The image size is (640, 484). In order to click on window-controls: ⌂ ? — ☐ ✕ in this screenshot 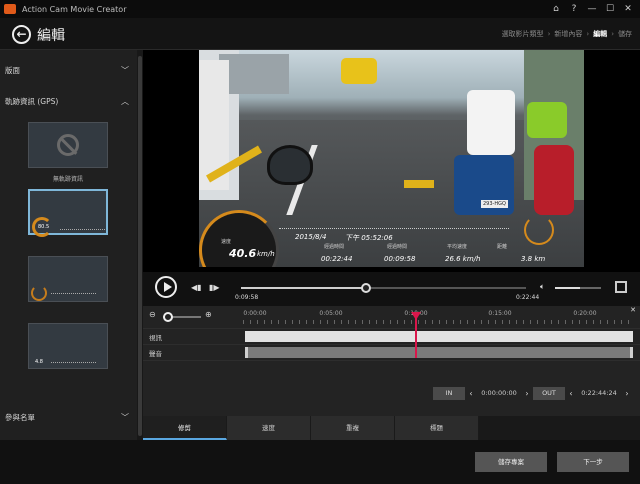, I will do `click(592, 9)`.